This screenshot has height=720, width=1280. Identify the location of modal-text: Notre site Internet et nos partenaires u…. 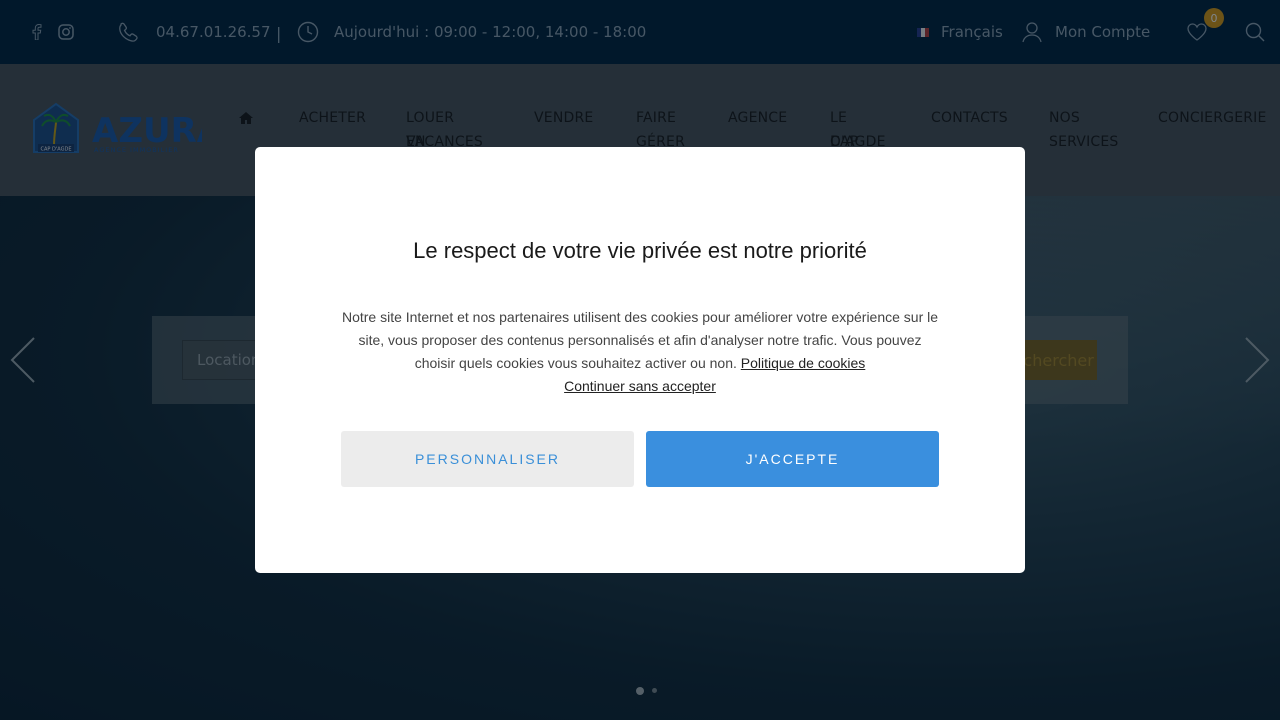
(640, 352).